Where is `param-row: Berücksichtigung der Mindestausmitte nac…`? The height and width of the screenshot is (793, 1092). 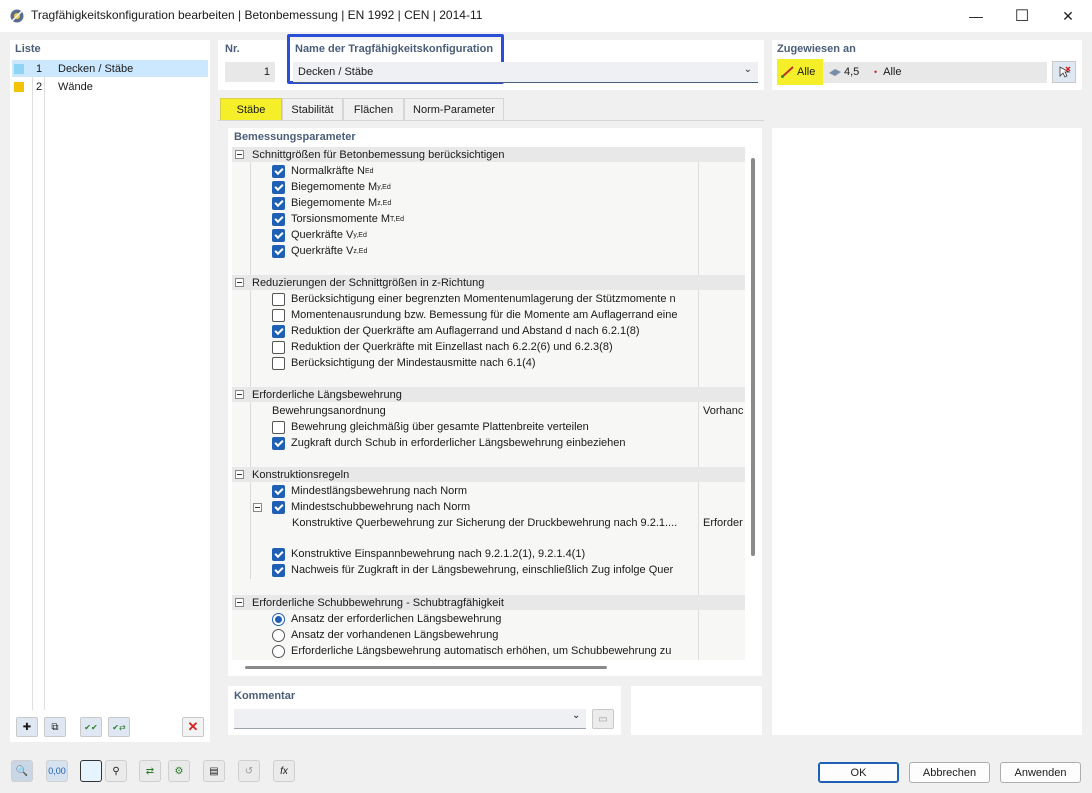
param-row: Berücksichtigung der Mindestausmitte nac… is located at coordinates (485, 363).